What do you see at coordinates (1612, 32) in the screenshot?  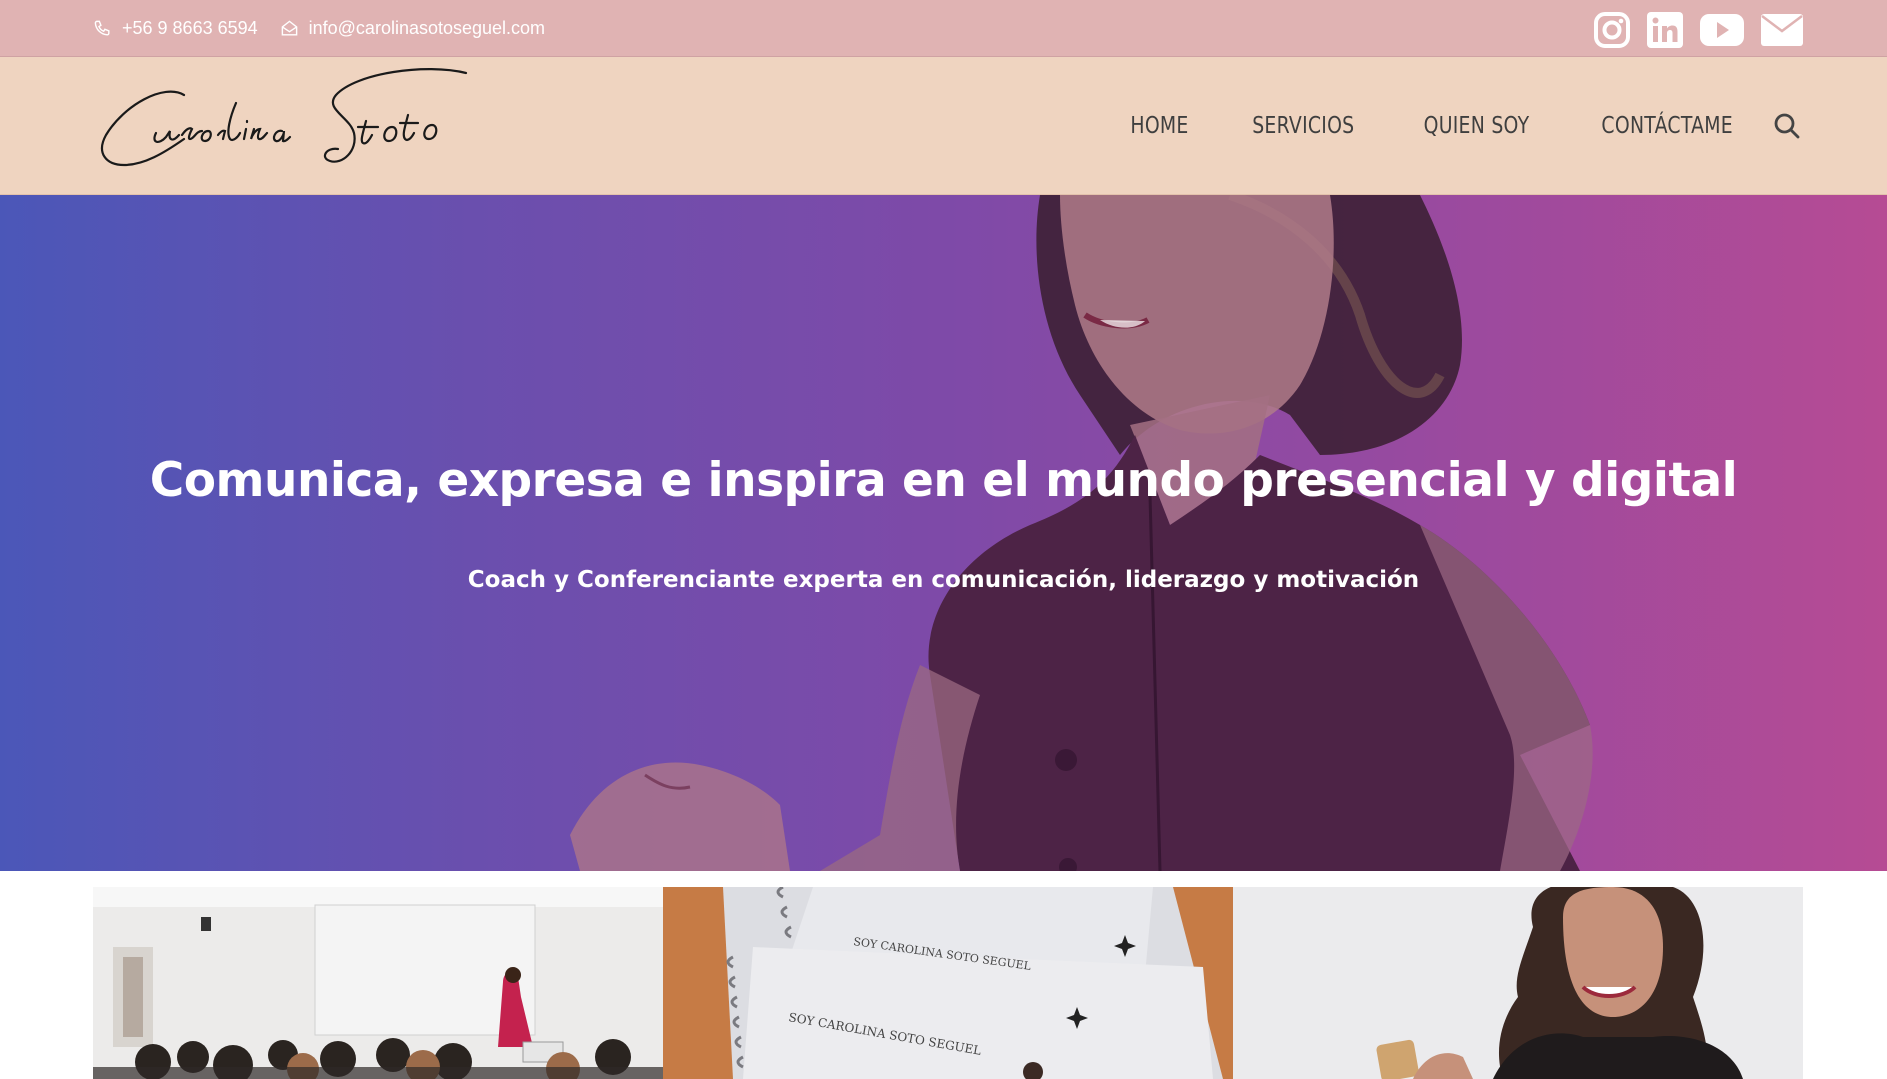 I see `instagram-icon` at bounding box center [1612, 32].